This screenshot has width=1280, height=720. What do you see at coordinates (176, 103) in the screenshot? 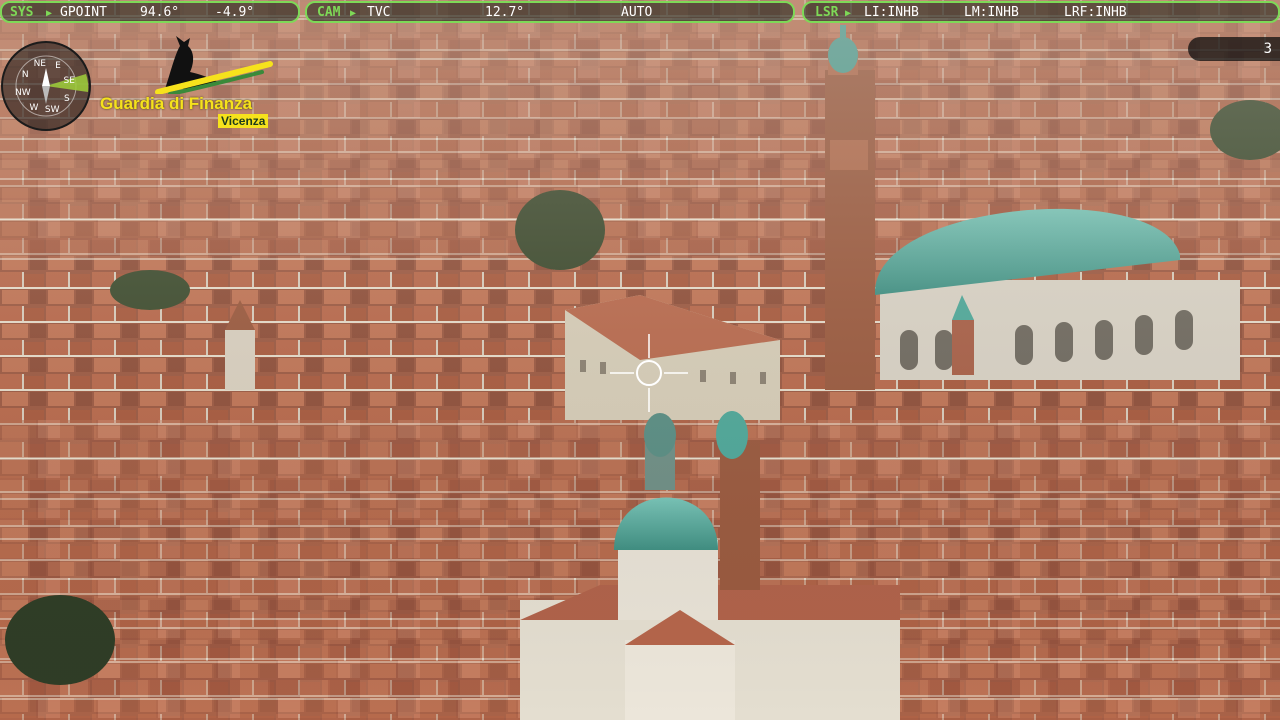
I see `logo-name: Guardia di Finanza` at bounding box center [176, 103].